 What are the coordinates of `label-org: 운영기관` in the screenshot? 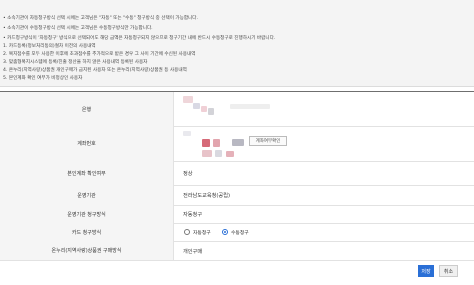 It's located at (87, 195).